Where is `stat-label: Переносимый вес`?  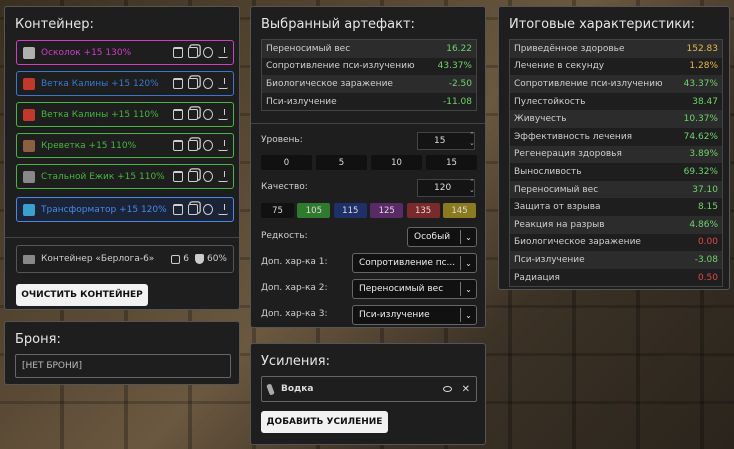 stat-label: Переносимый вес is located at coordinates (308, 48).